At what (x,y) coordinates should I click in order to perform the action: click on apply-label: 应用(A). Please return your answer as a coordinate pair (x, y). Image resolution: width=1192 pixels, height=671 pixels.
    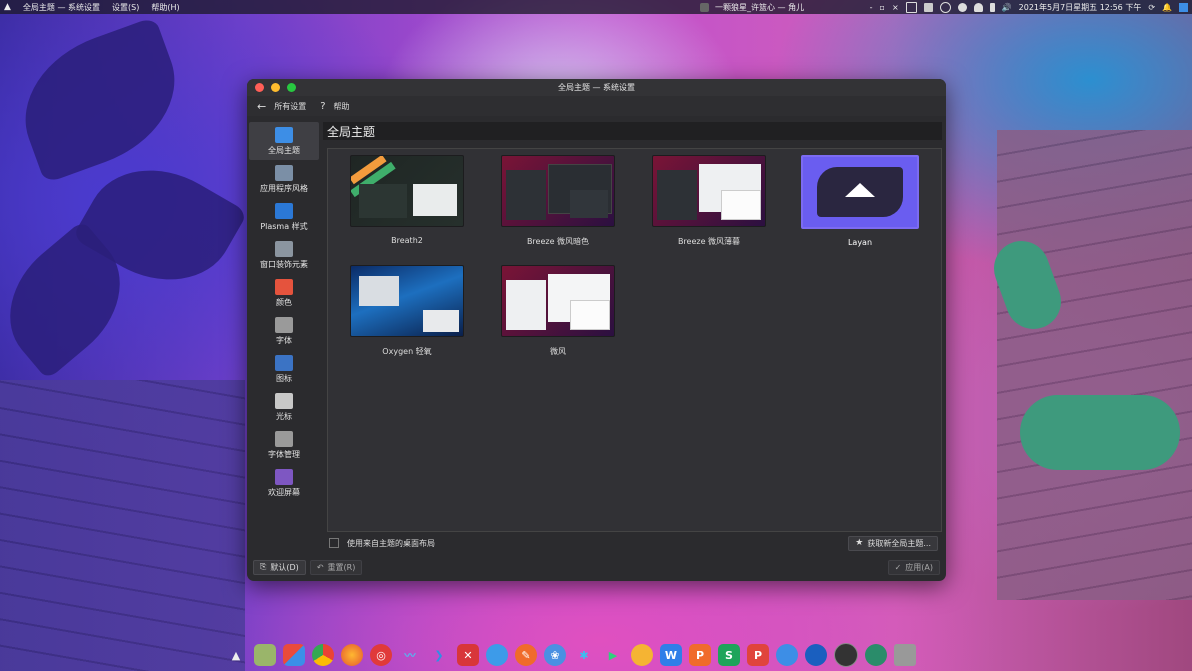
    Looking at the image, I should click on (919, 567).